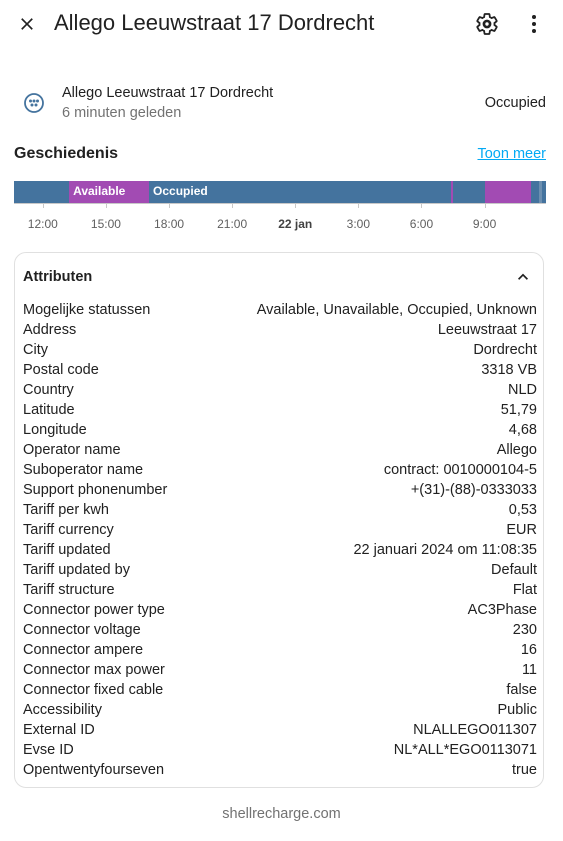 The width and height of the screenshot is (563, 841). Describe the element at coordinates (94, 670) in the screenshot. I see `attribute-key: Connector max power` at that location.